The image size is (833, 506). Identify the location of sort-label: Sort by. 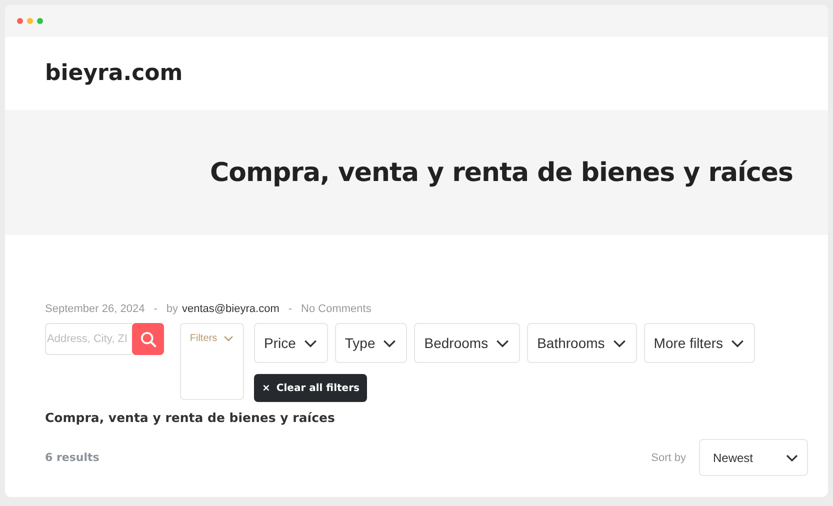
(668, 458).